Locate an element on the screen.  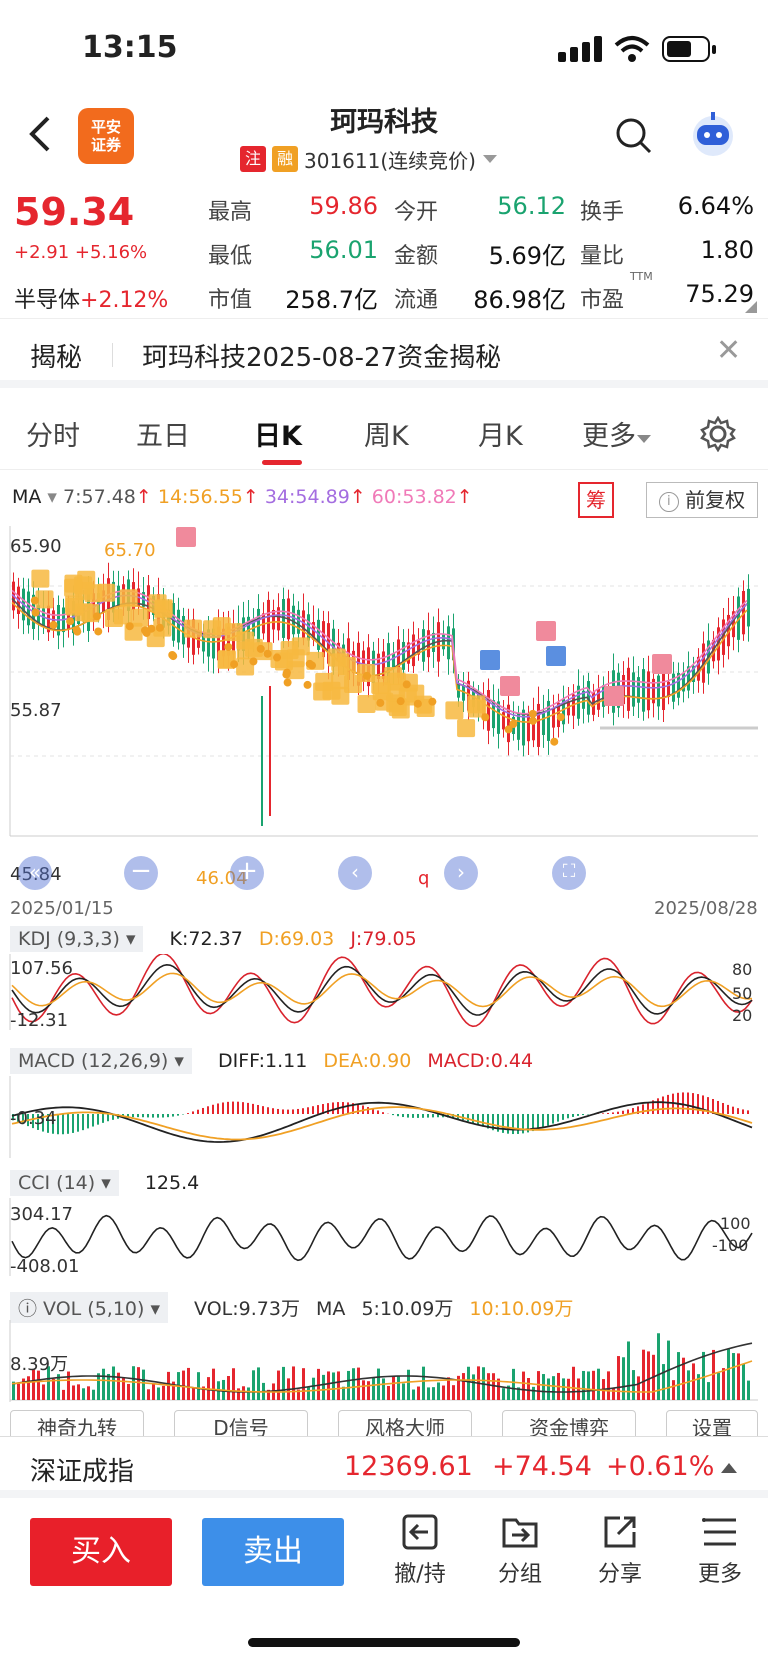
cci-value: 125.4 is located at coordinates (172, 1183).